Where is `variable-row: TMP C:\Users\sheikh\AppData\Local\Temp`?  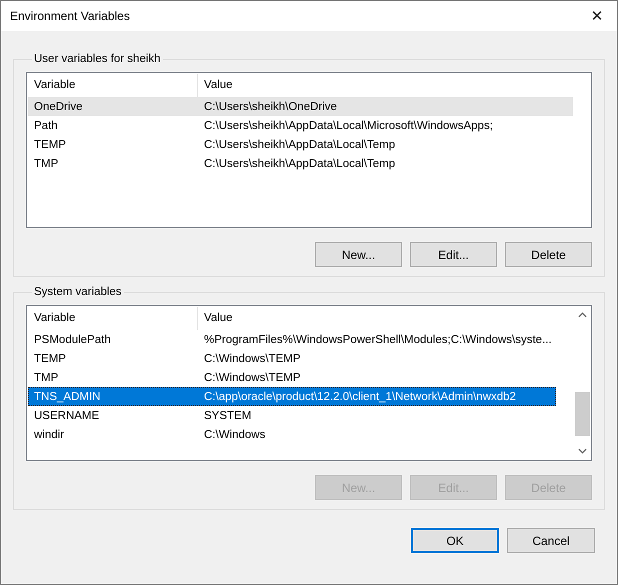 variable-row: TMP C:\Users\sheikh\AppData\Local\Temp is located at coordinates (300, 163).